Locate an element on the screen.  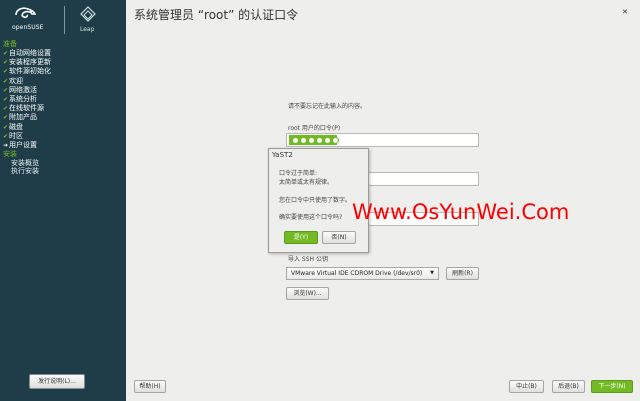
dialog-message: 您在口令中只使用了数字。 is located at coordinates (315, 200).